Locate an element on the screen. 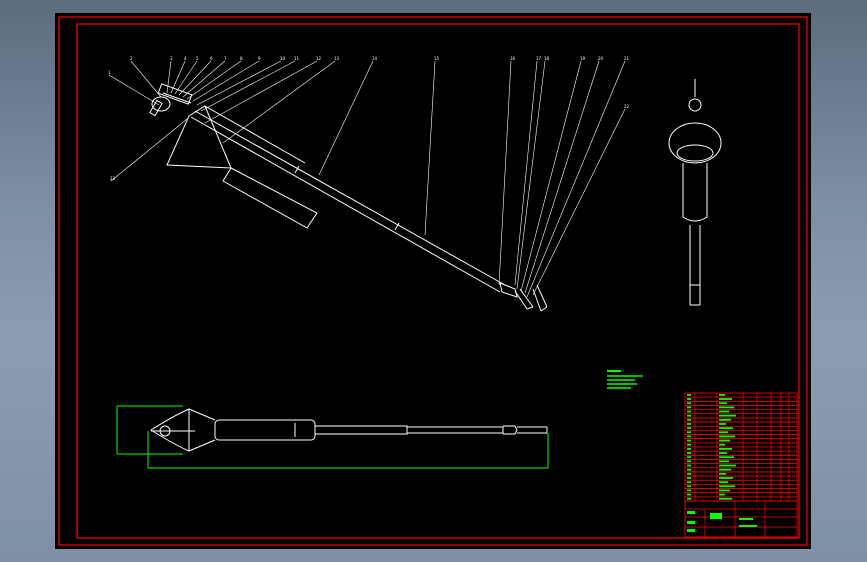  balloon-label: 6 is located at coordinates (211, 58).